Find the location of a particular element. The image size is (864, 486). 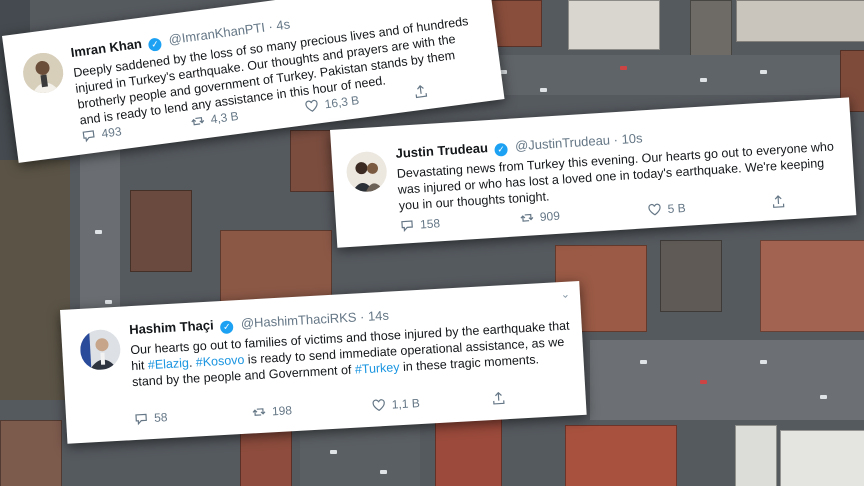

reply-button: 158 is located at coordinates (420, 224).